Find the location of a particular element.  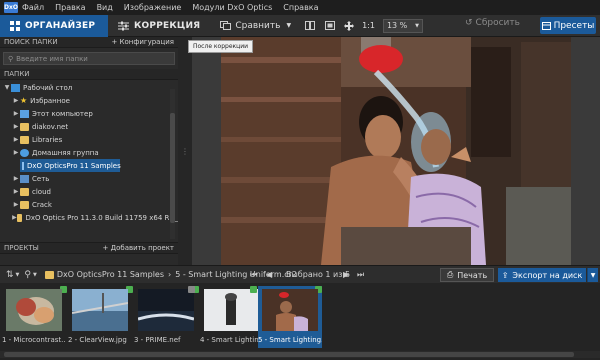

reset-button: ↺ Сбросить is located at coordinates (492, 23).